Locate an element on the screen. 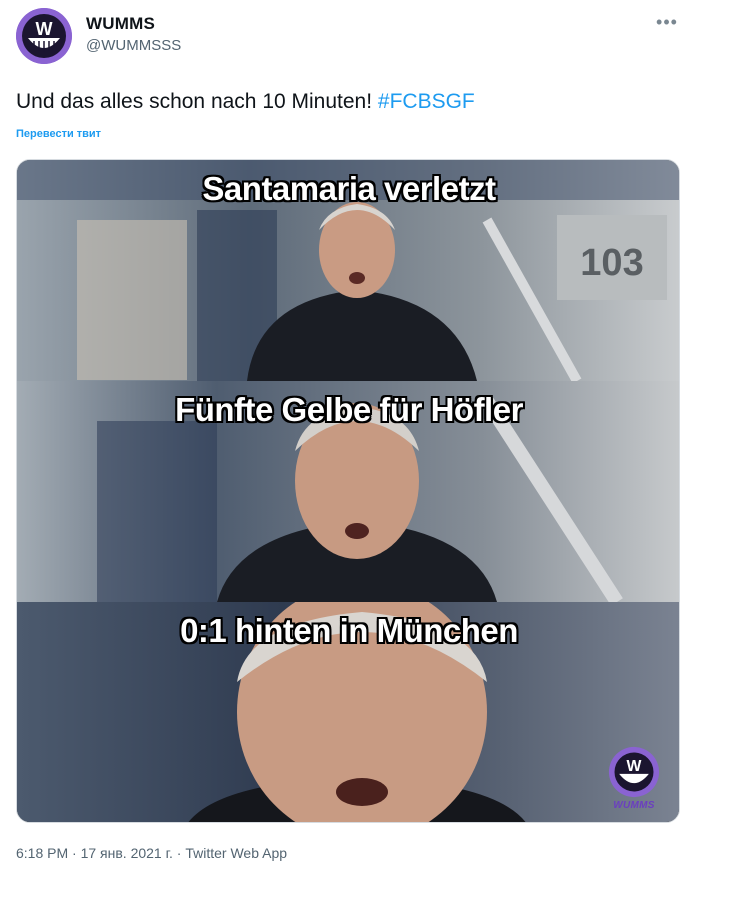 Image resolution: width=730 pixels, height=919 pixels. display-name: WUMMS is located at coordinates (120, 24).